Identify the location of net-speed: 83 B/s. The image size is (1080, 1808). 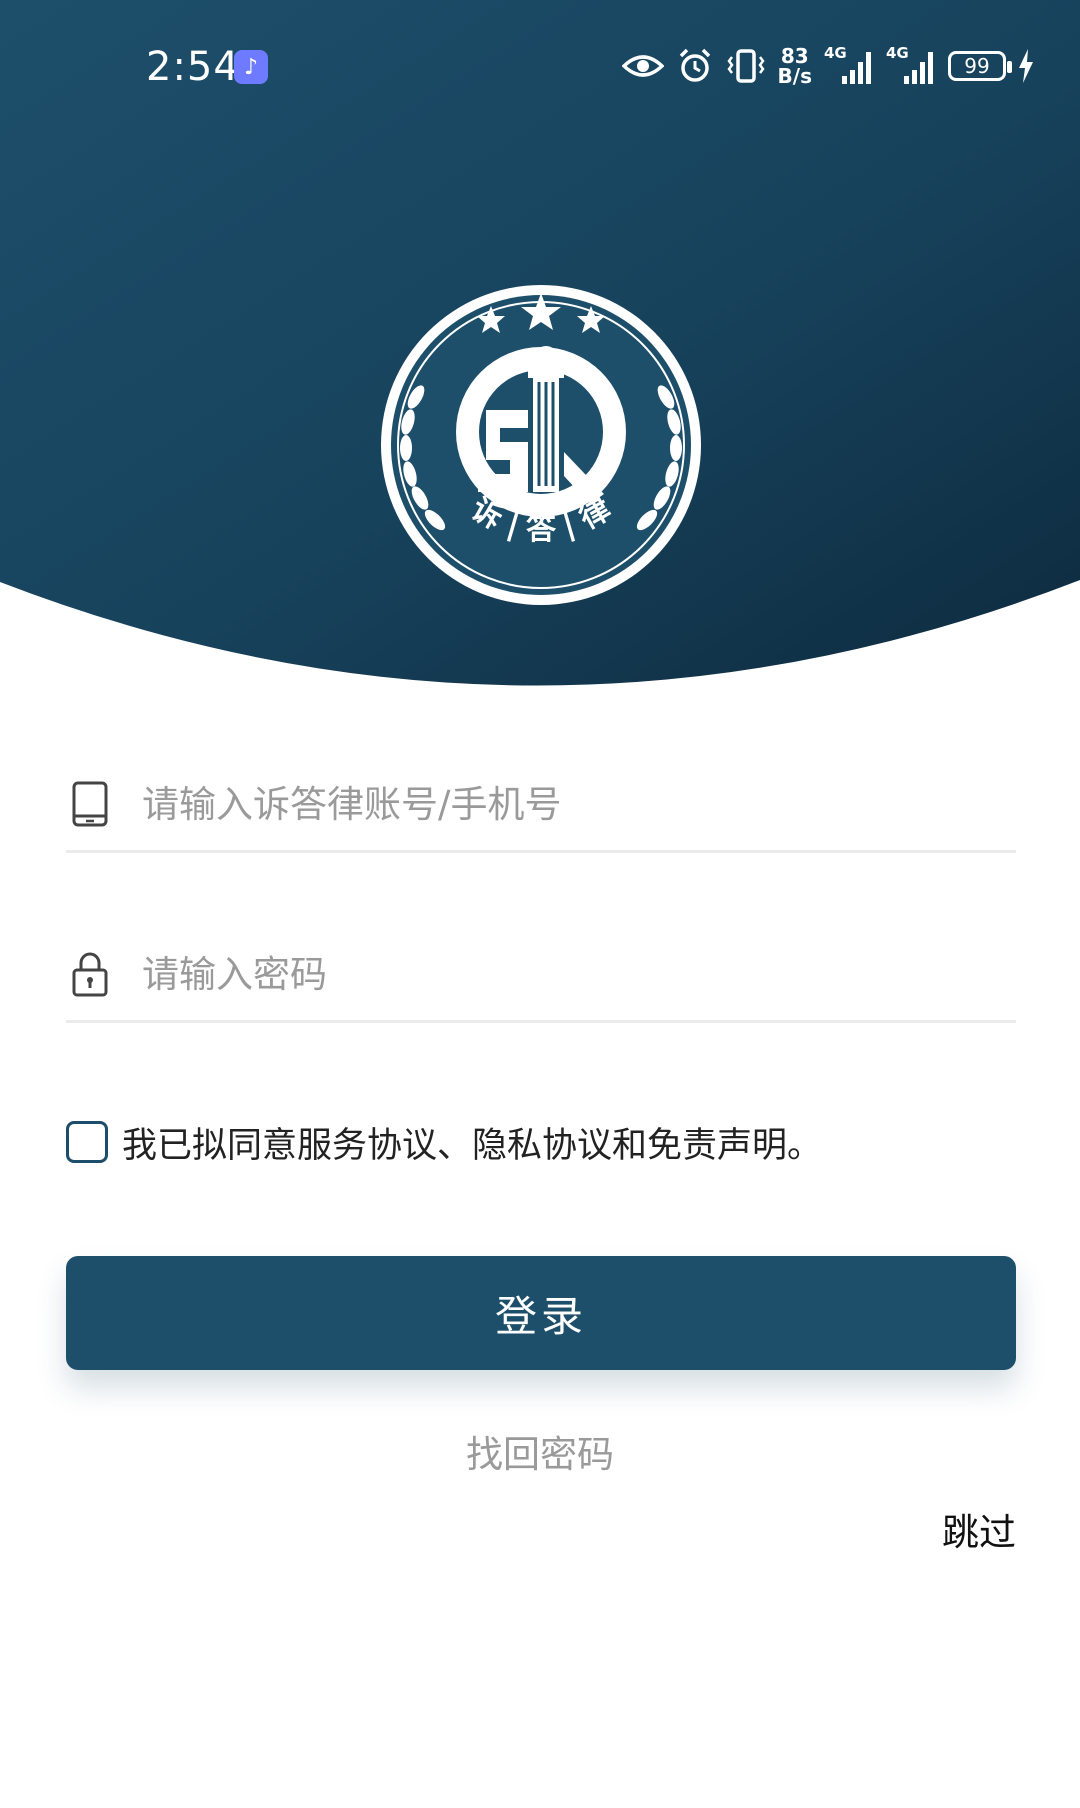
(795, 66).